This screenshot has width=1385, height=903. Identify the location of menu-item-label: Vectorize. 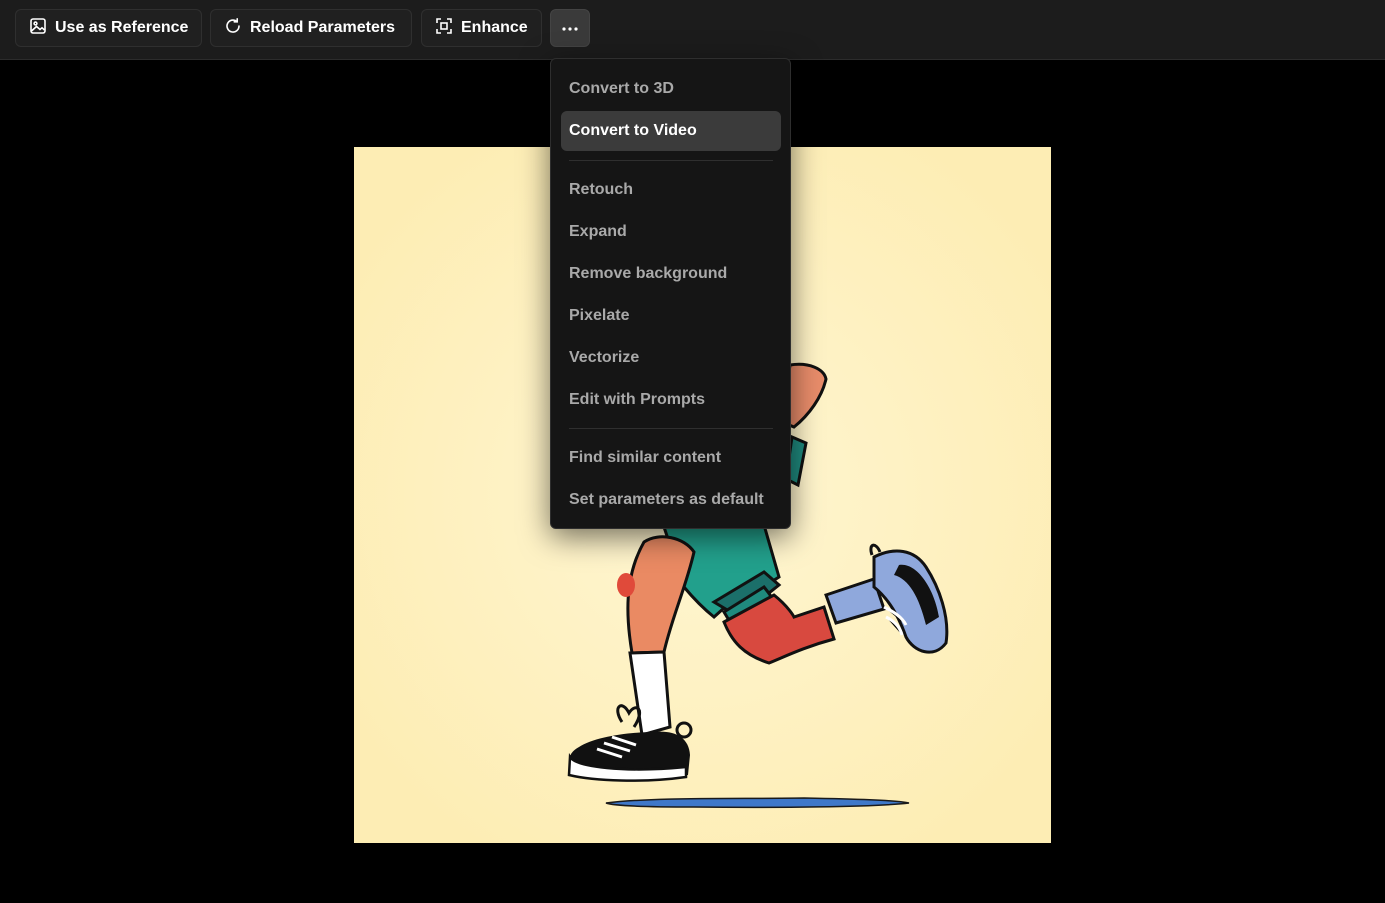
(604, 357).